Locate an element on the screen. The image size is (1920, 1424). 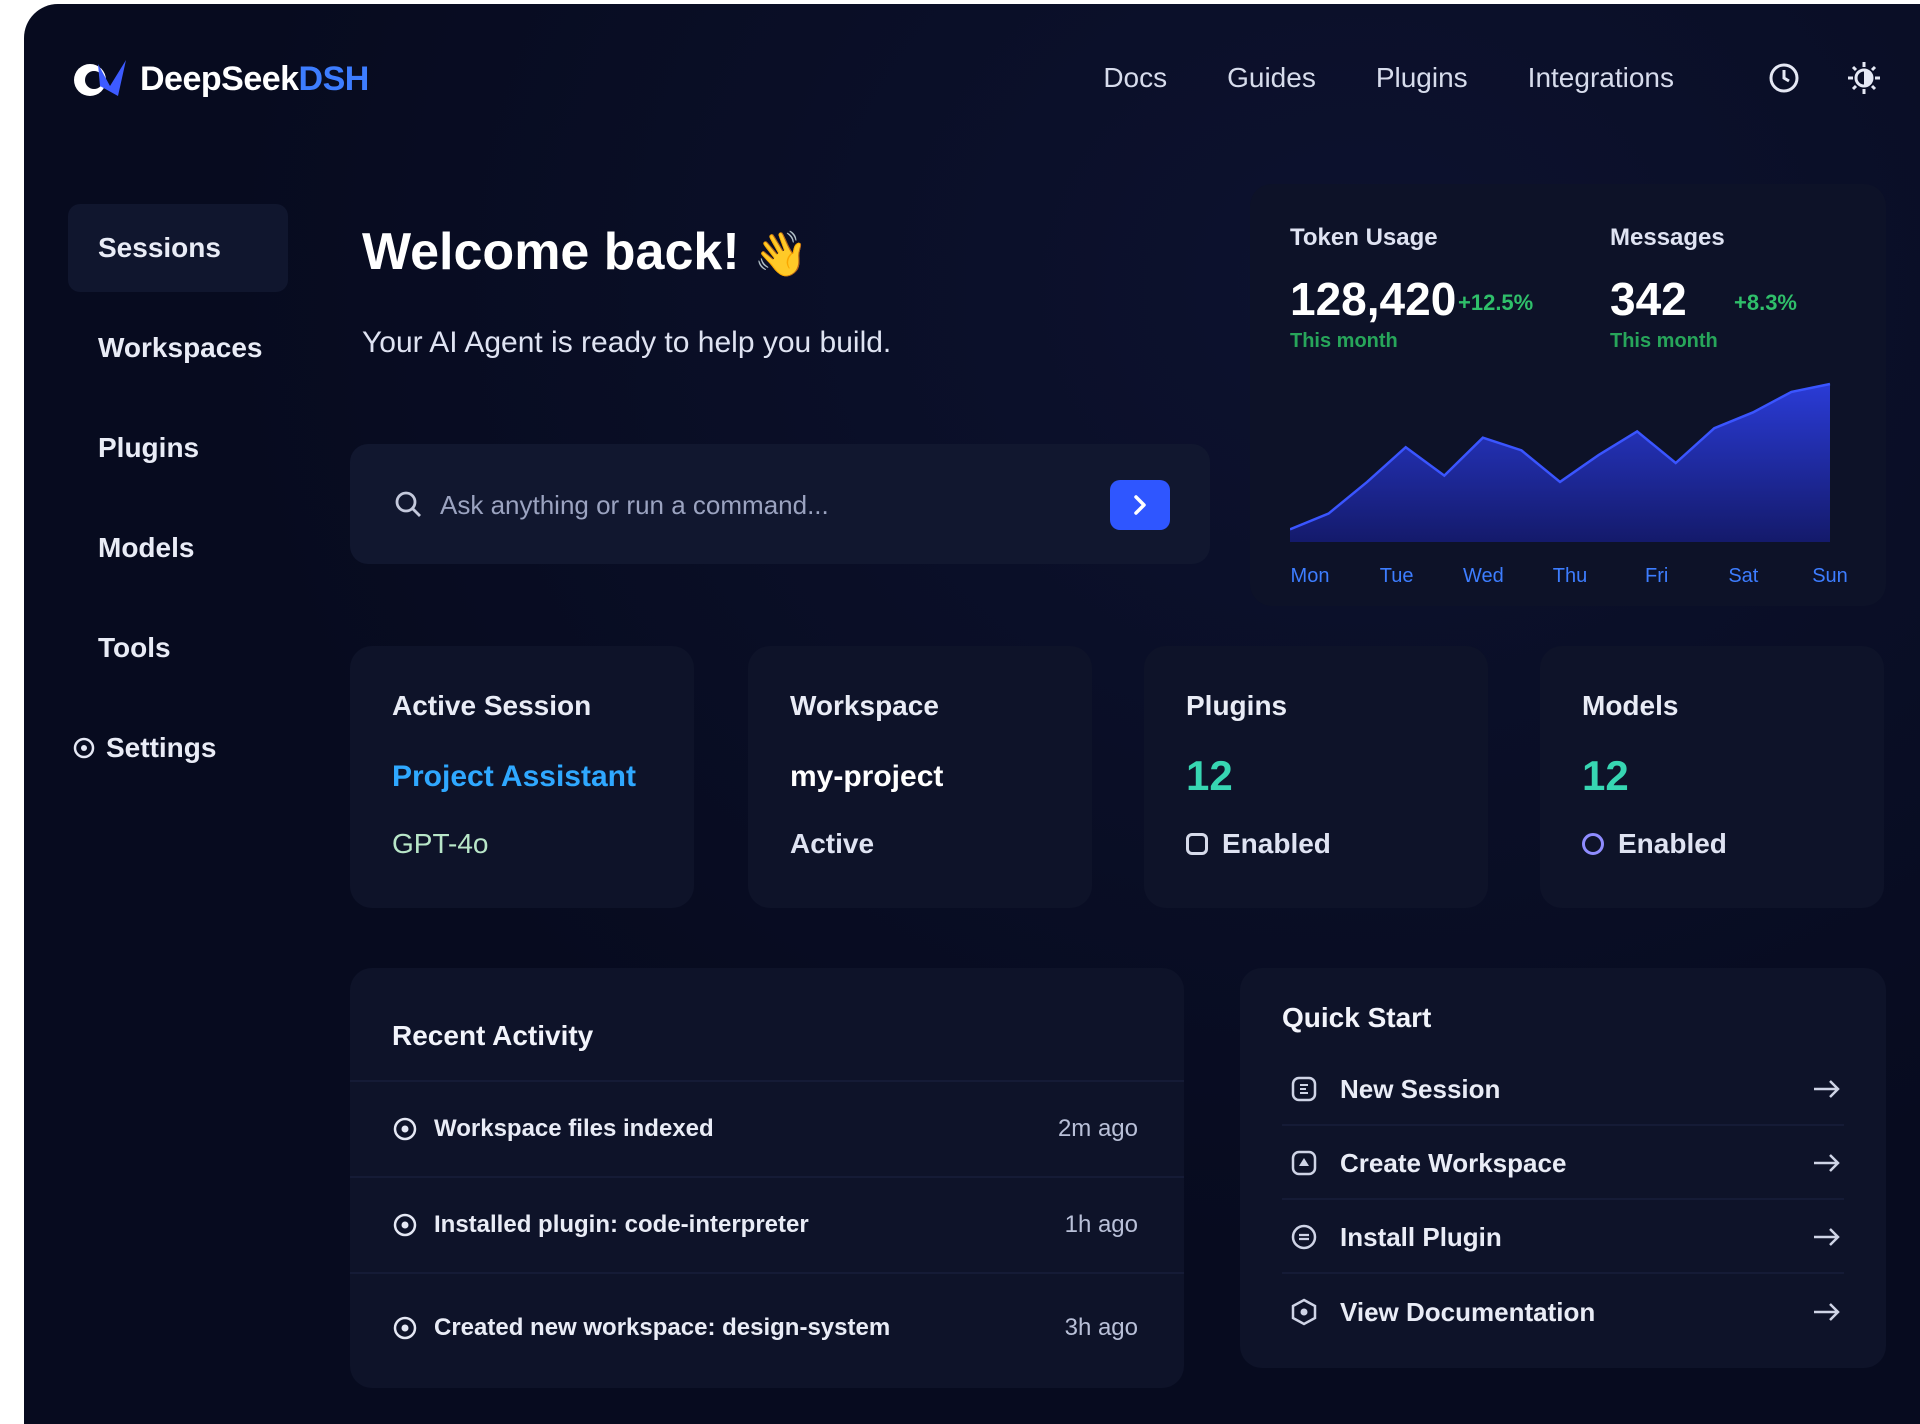
clock-icon is located at coordinates (1784, 78).